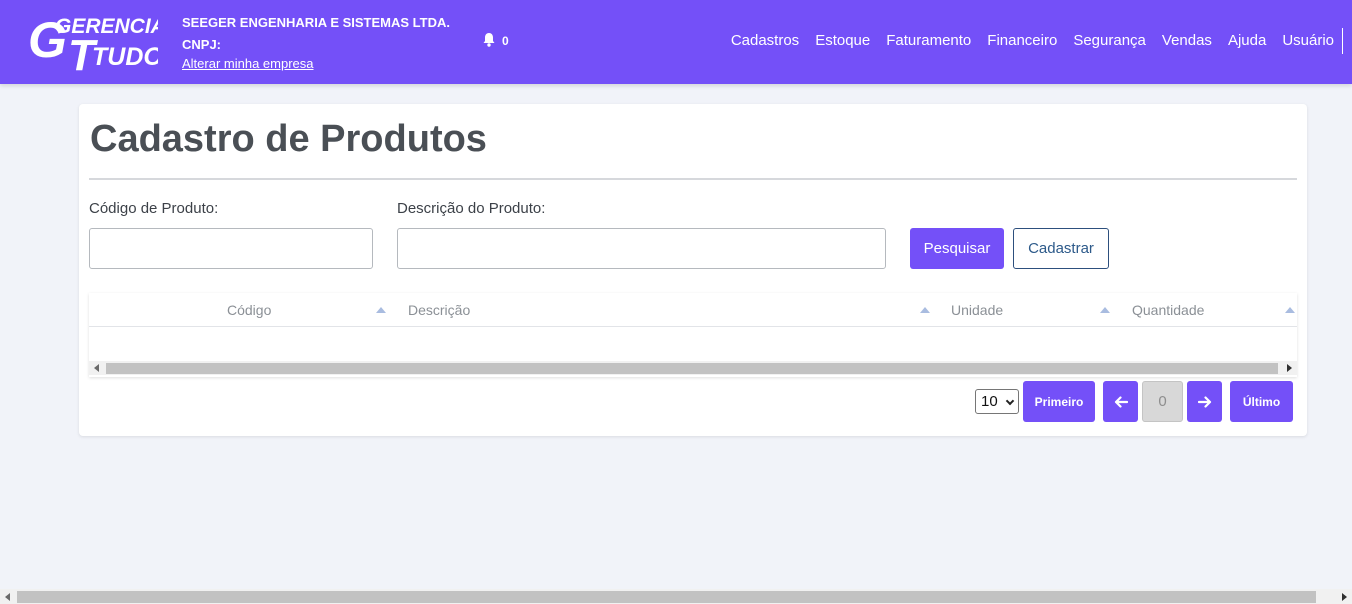  What do you see at coordinates (641, 248) in the screenshot?
I see `product-description-input` at bounding box center [641, 248].